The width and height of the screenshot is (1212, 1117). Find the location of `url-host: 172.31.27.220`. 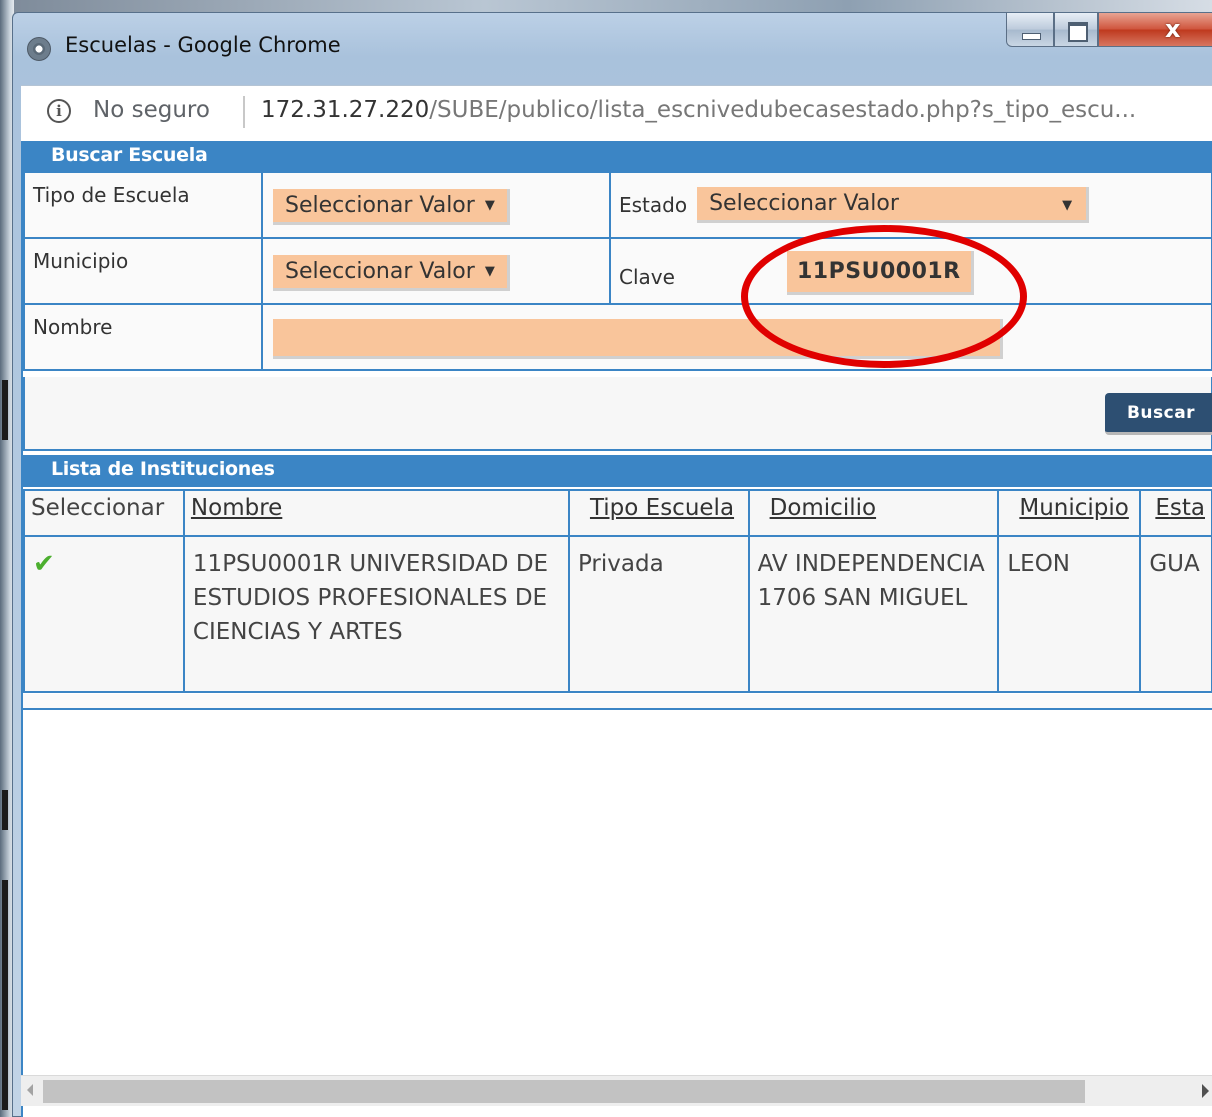

url-host: 172.31.27.220 is located at coordinates (345, 110).